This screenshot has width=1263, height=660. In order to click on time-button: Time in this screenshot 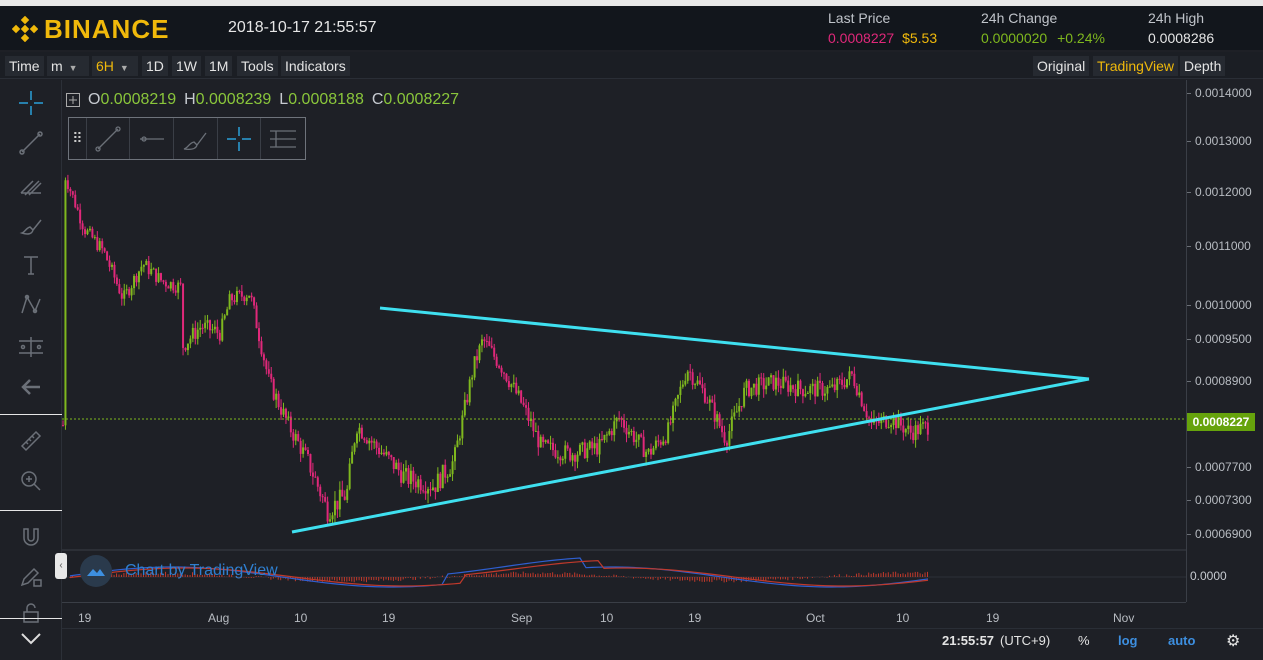, I will do `click(24, 66)`.